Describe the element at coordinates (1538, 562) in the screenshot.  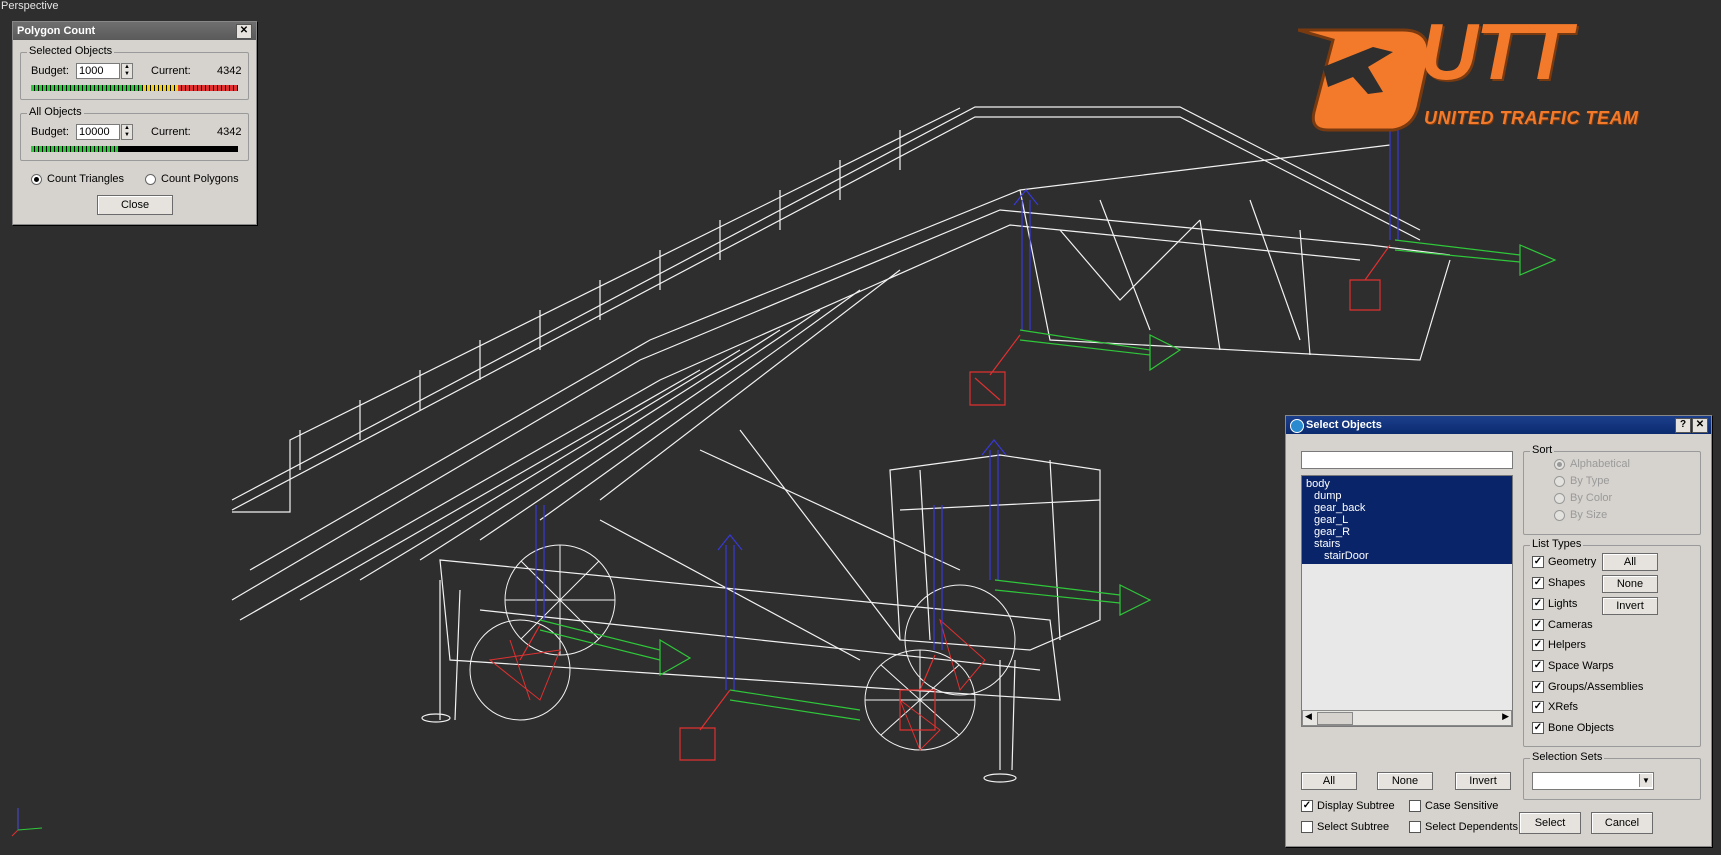
I see `geometry-checkbox: ✓` at that location.